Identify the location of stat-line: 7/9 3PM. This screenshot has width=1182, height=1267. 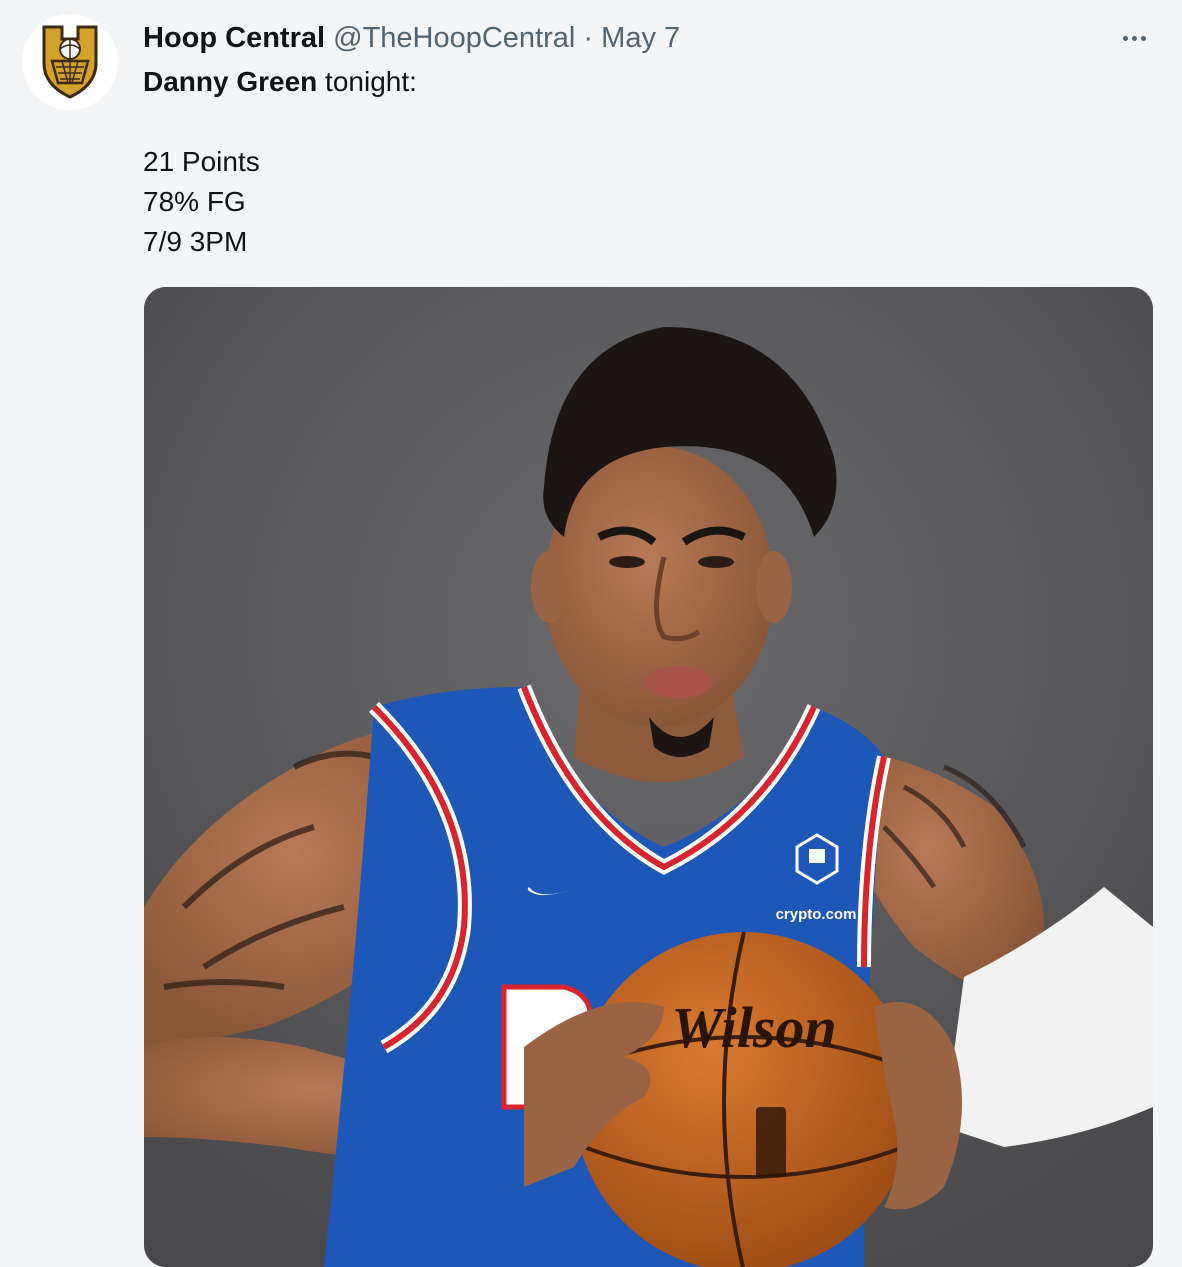
(195, 241).